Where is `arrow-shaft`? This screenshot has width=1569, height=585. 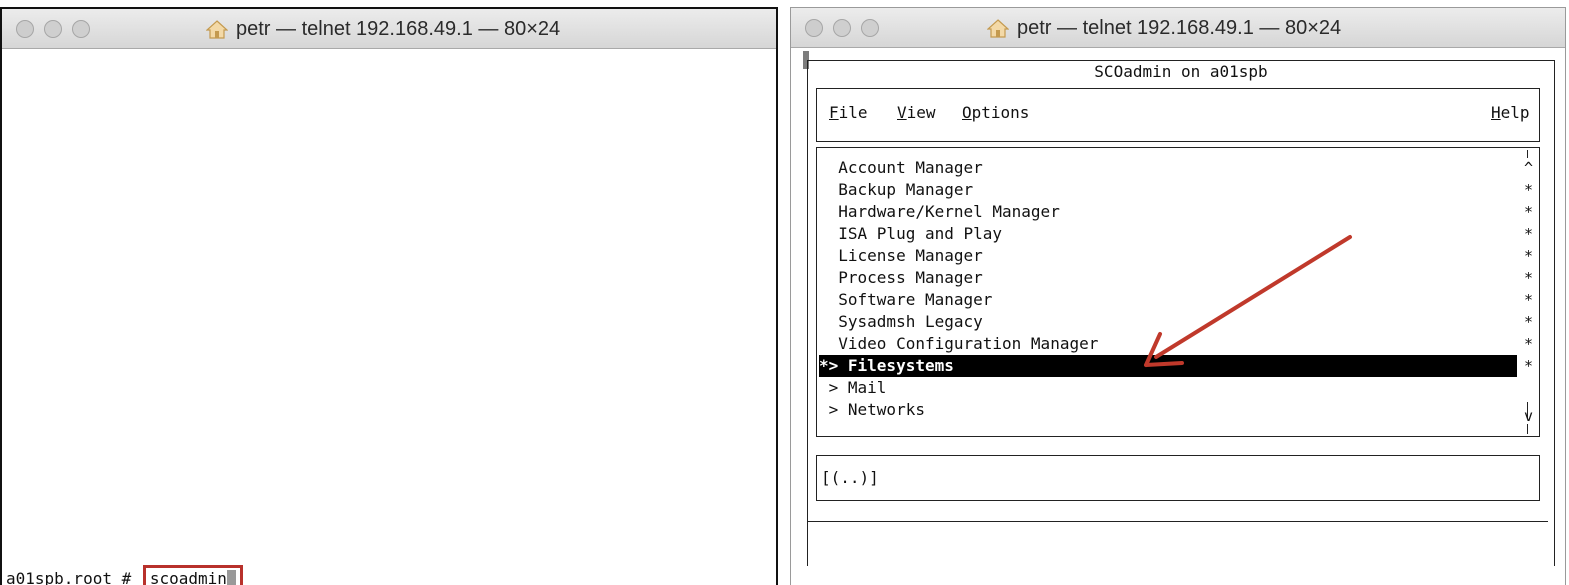 arrow-shaft is located at coordinates (1253, 297).